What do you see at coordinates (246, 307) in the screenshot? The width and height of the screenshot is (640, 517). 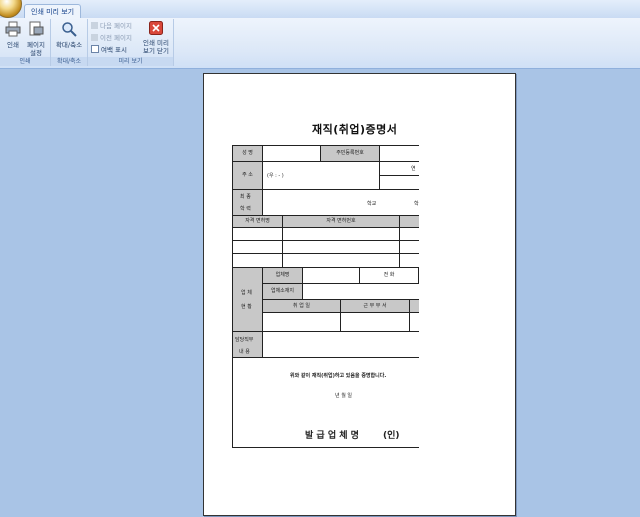 I see `company-label-2: 현 황` at bounding box center [246, 307].